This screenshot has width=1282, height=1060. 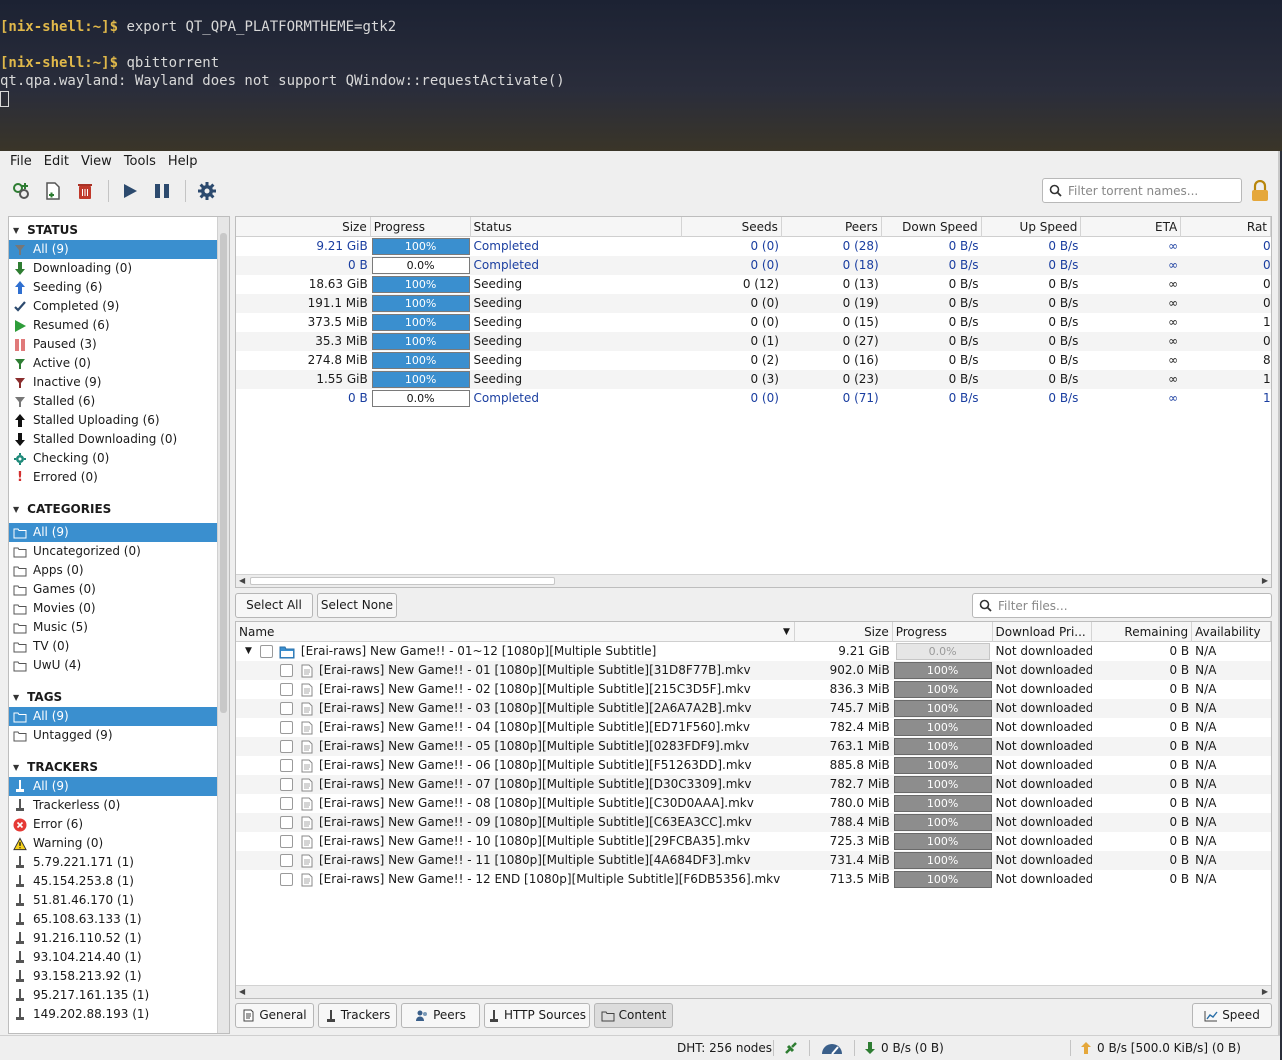 I want to click on speed-button: Speed, so click(x=1232, y=1015).